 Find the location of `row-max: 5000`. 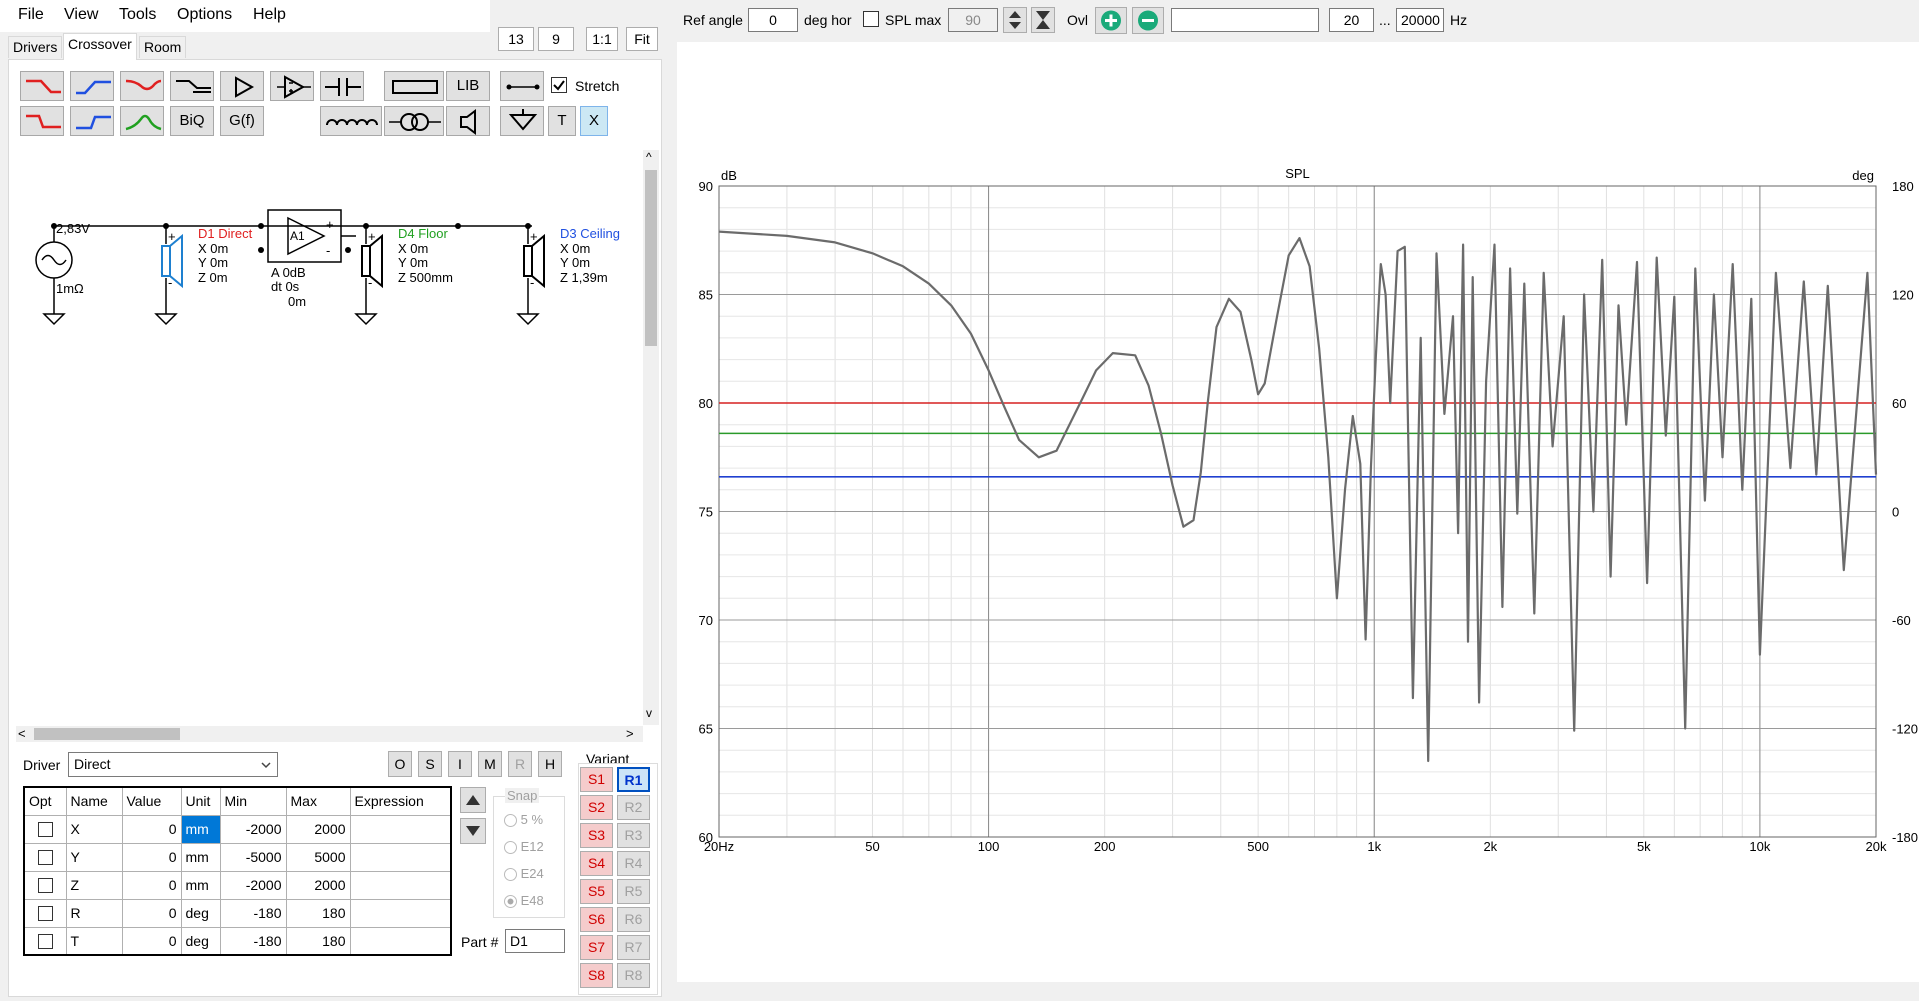

row-max: 5000 is located at coordinates (318, 857).